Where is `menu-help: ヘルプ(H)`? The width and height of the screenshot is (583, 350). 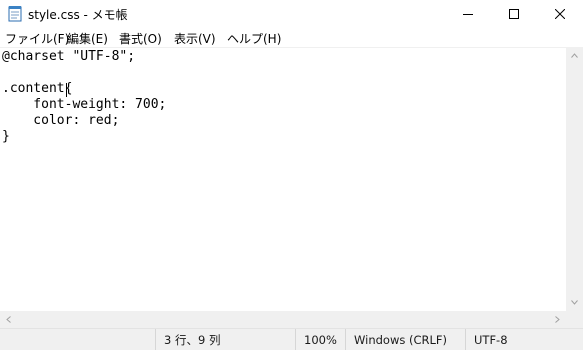
menu-help: ヘルプ(H) is located at coordinates (254, 38).